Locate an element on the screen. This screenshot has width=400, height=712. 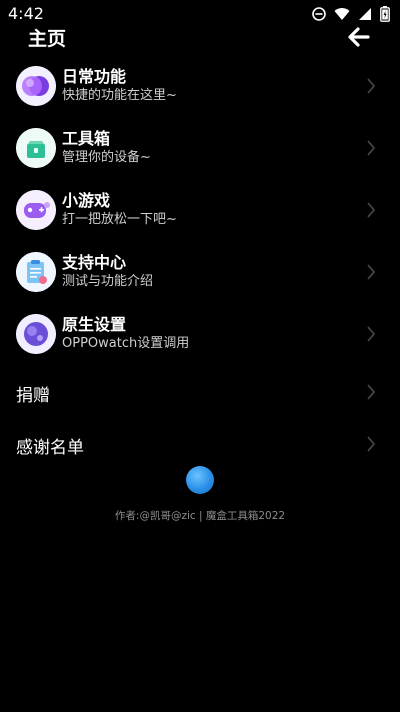
page-title: 主页 is located at coordinates (47, 39).